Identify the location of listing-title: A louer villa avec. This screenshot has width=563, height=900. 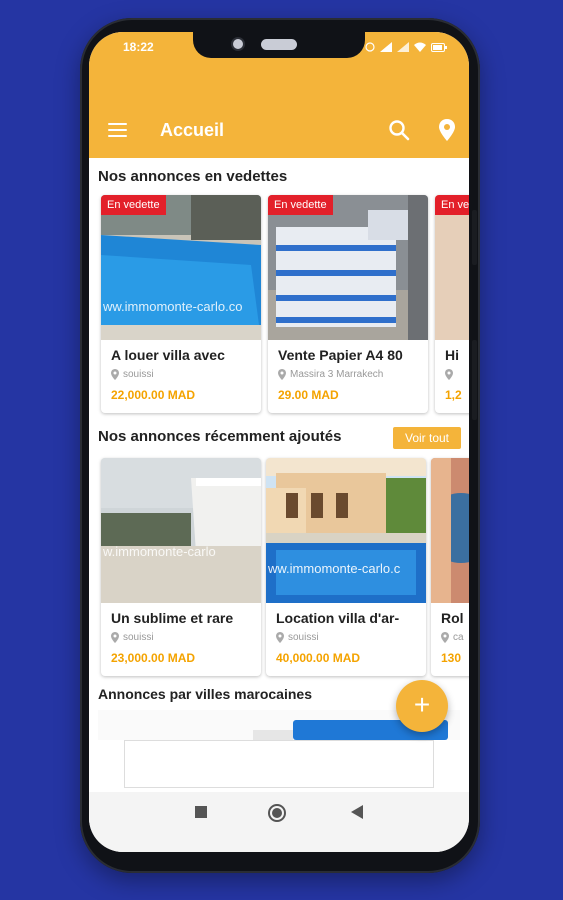
(168, 355).